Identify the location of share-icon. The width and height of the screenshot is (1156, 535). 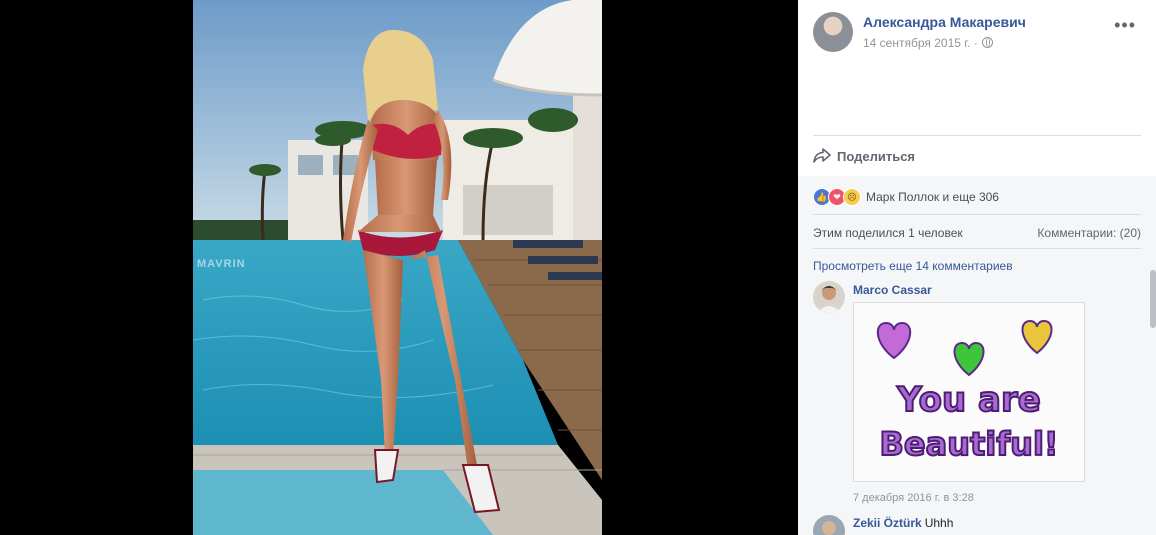
(822, 155).